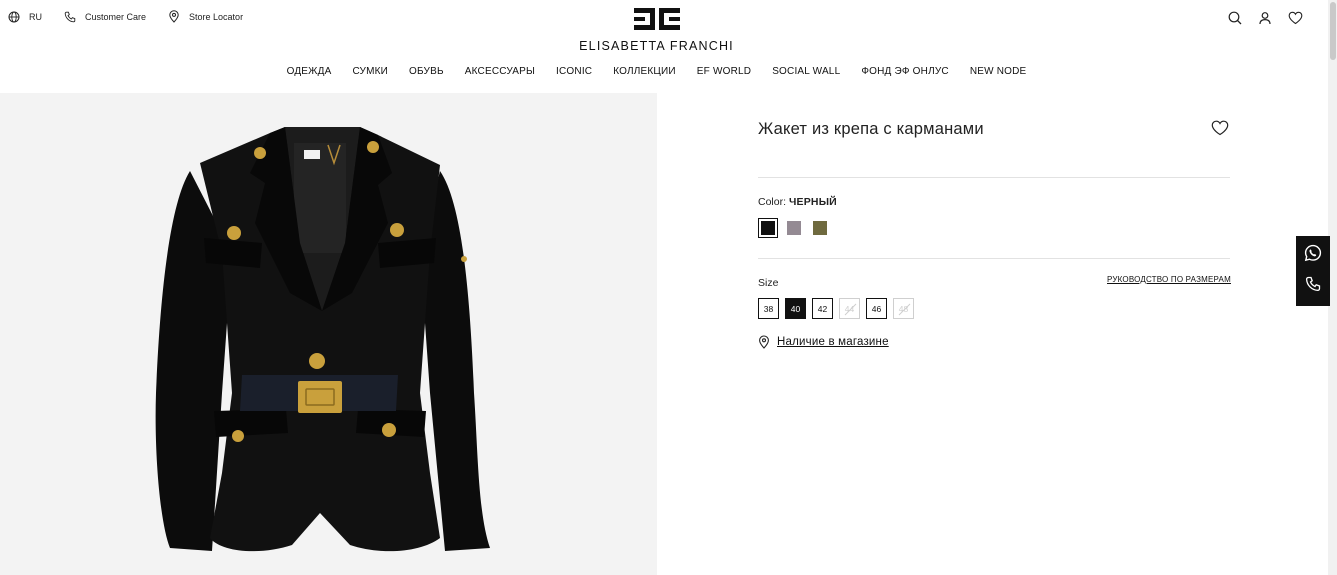  I want to click on add-to-wishlist-heart-icon, so click(1220, 130).